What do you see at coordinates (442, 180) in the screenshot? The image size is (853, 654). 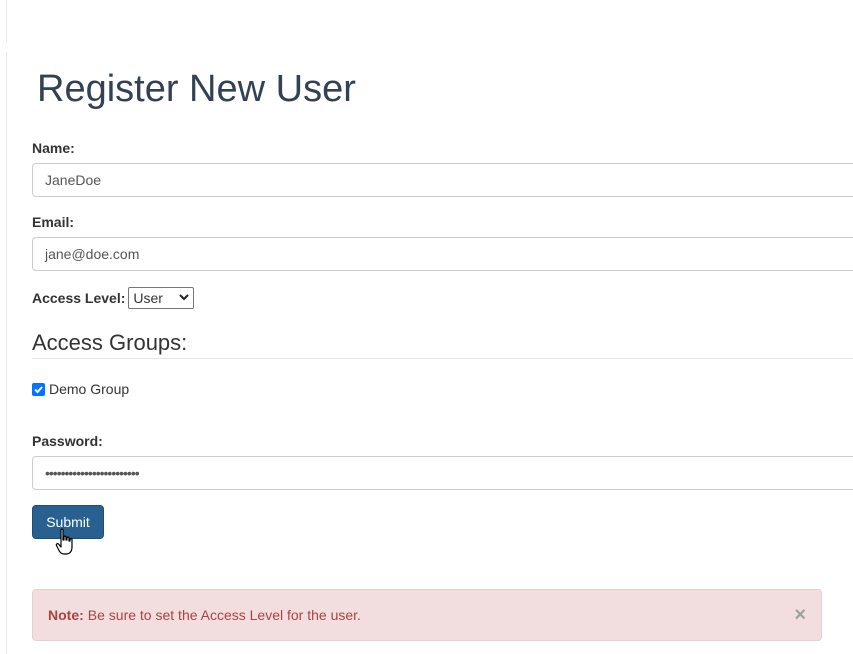 I see `name-input: JaneDoe` at bounding box center [442, 180].